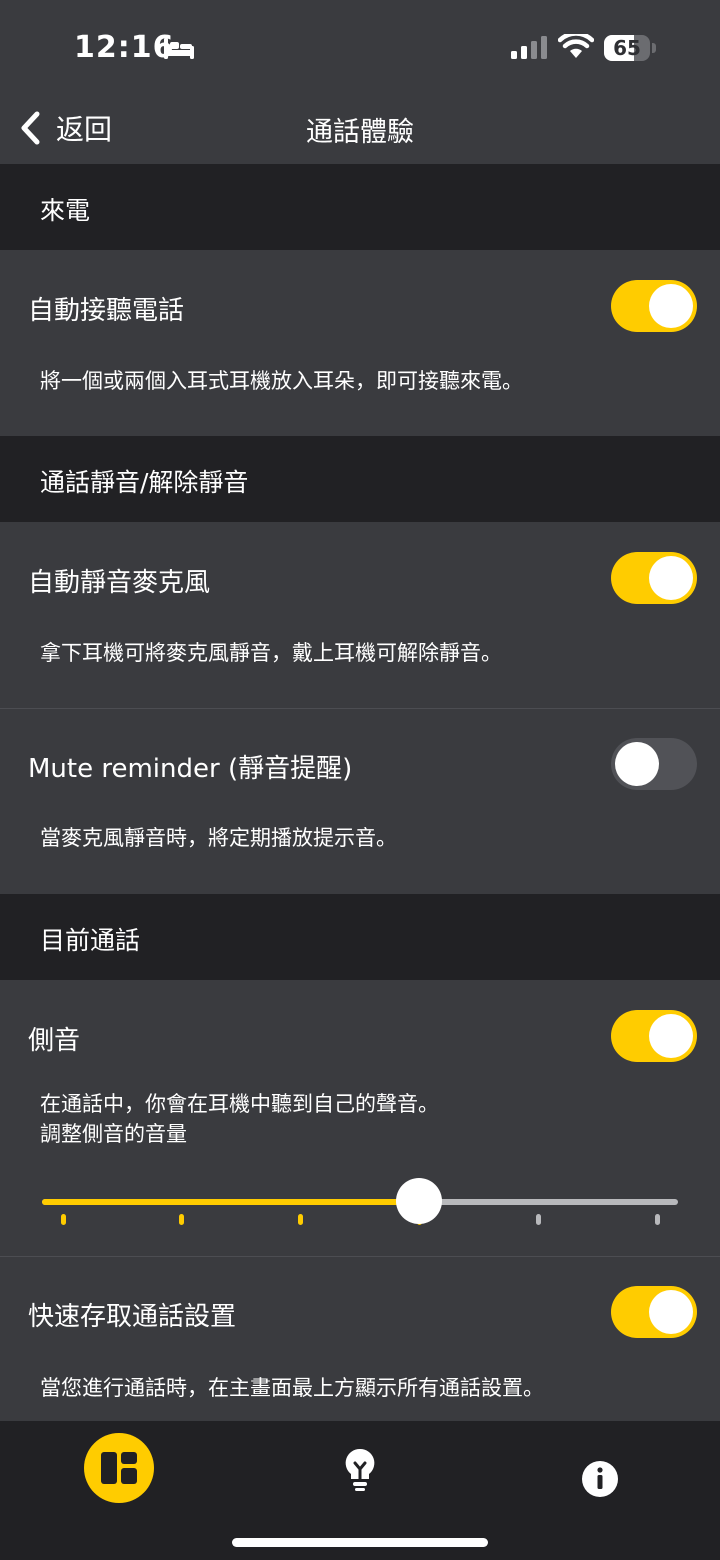 Image resolution: width=720 pixels, height=1560 pixels. What do you see at coordinates (144, 482) in the screenshot?
I see `section-header-label: 通話靜音/解除靜音` at bounding box center [144, 482].